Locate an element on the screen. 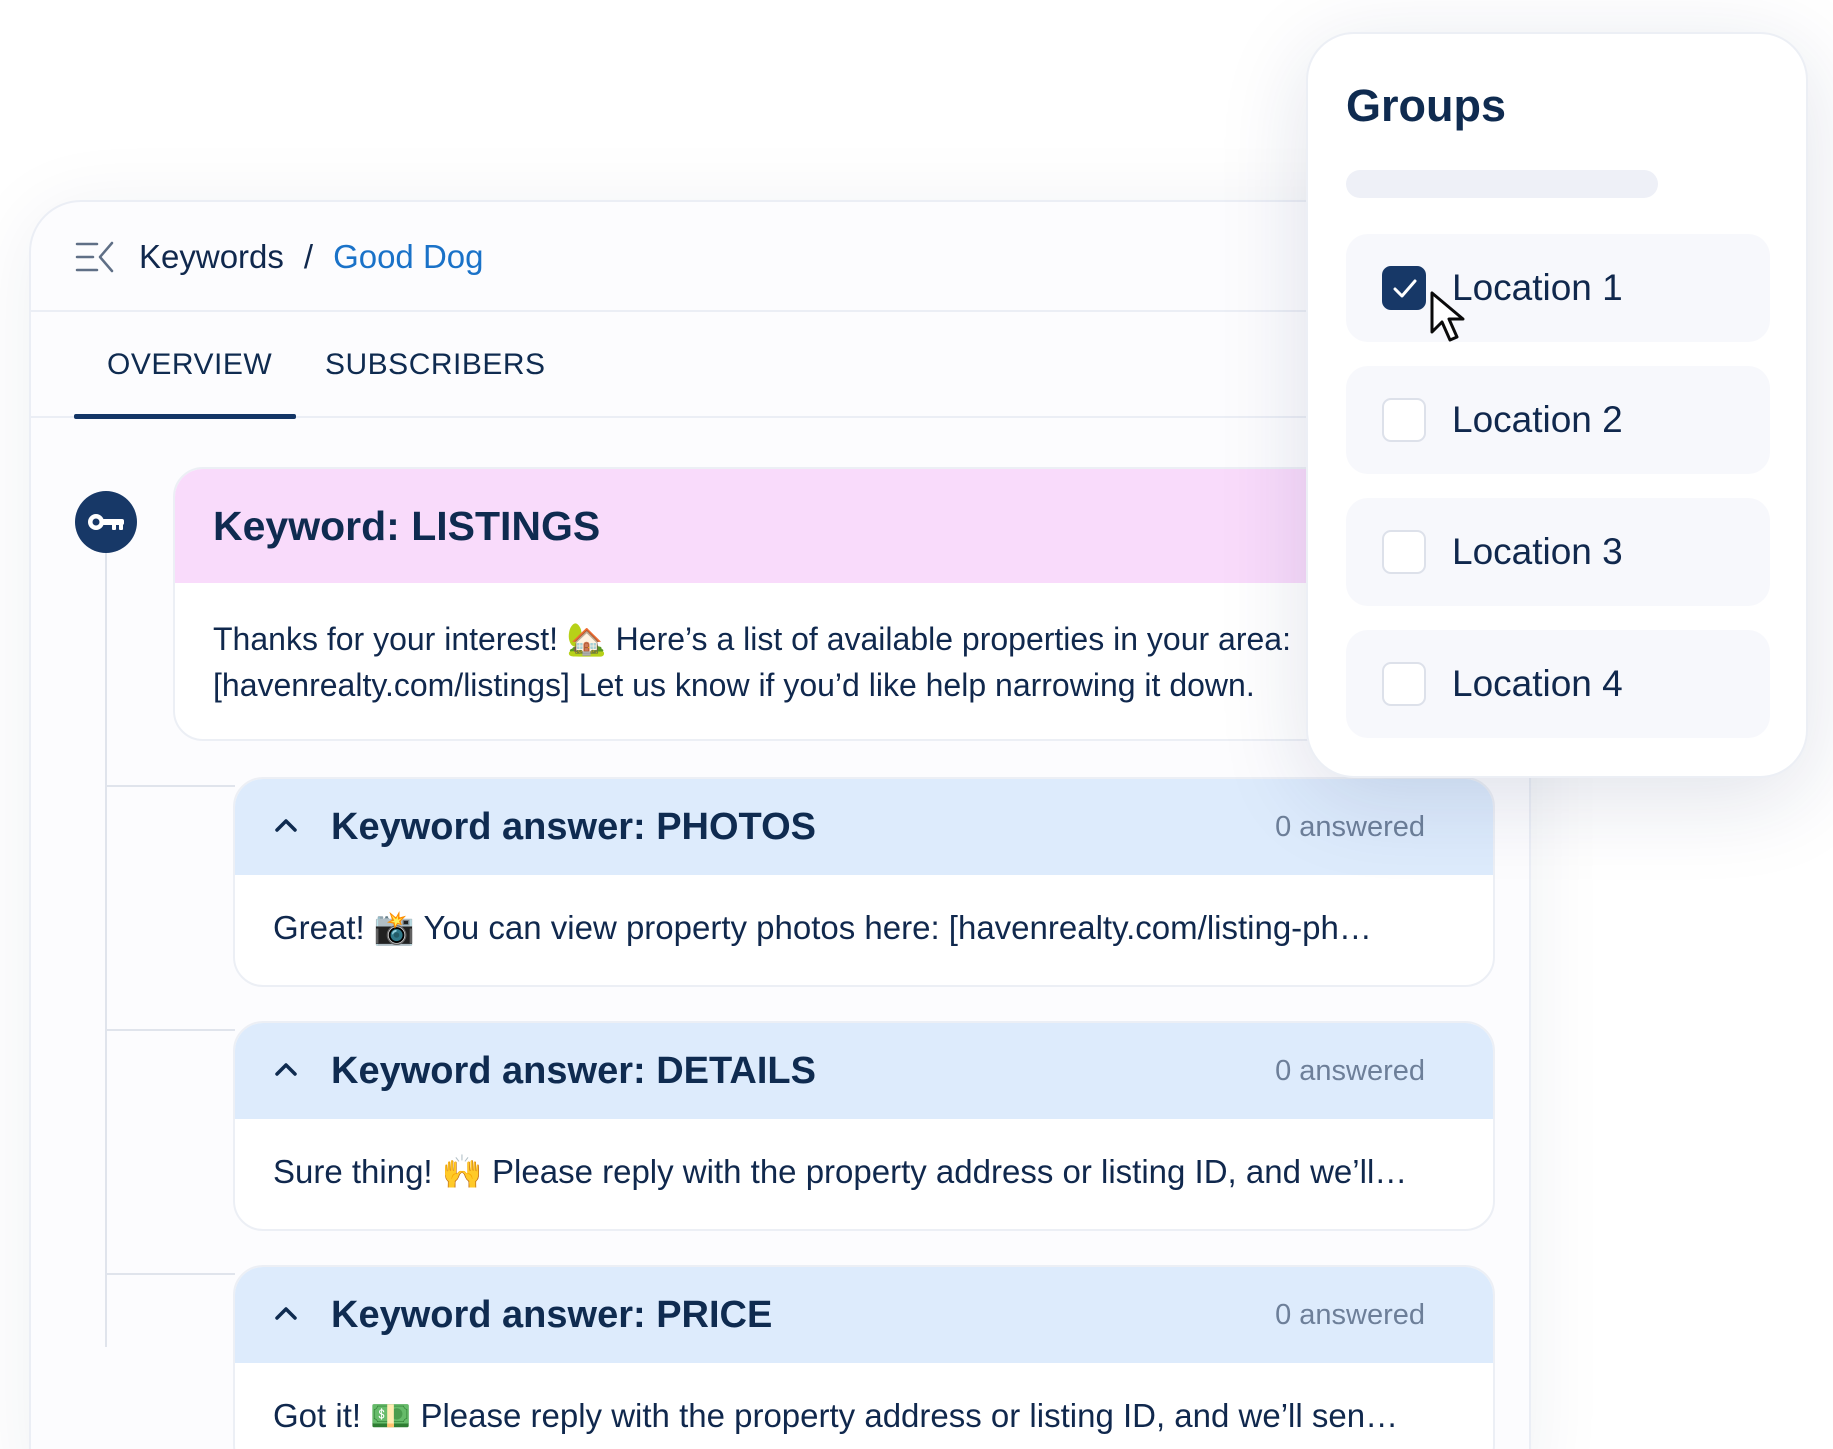 This screenshot has height=1449, width=1833. key-icon is located at coordinates (106, 522).